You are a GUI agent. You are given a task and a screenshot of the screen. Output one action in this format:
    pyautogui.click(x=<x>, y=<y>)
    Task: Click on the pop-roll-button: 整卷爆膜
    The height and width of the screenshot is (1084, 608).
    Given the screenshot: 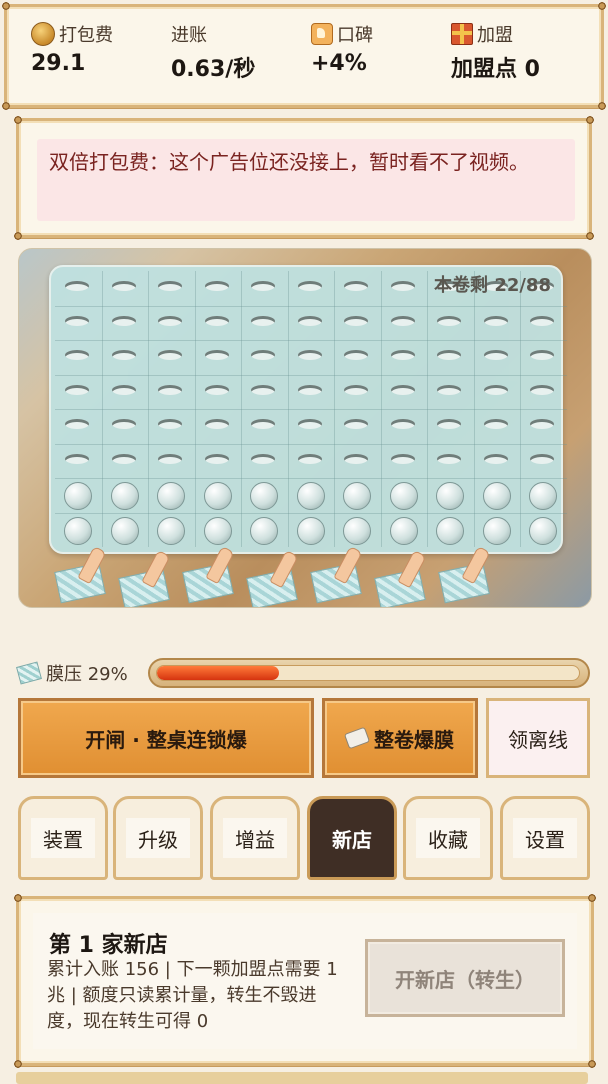 What is the action you would take?
    pyautogui.click(x=400, y=738)
    